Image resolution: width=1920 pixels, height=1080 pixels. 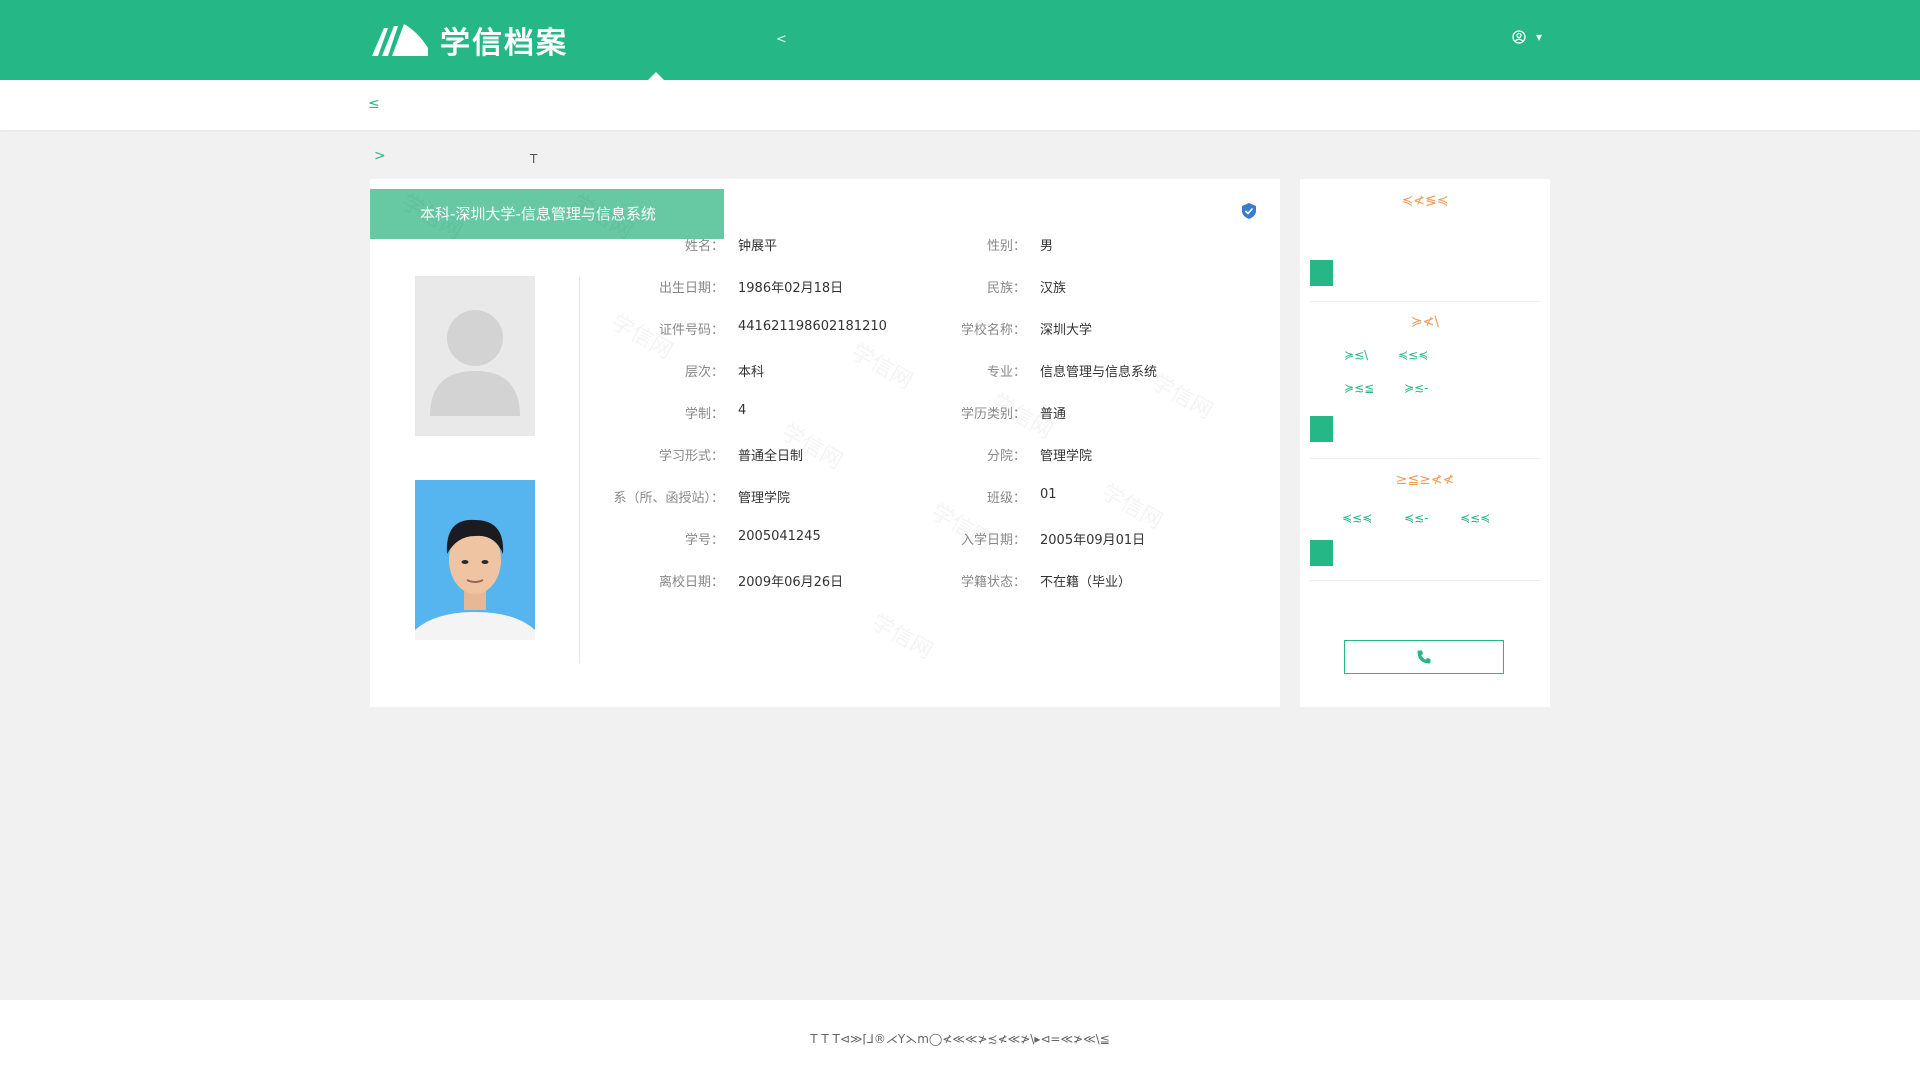 I want to click on field-label: 学号：, so click(x=704, y=540).